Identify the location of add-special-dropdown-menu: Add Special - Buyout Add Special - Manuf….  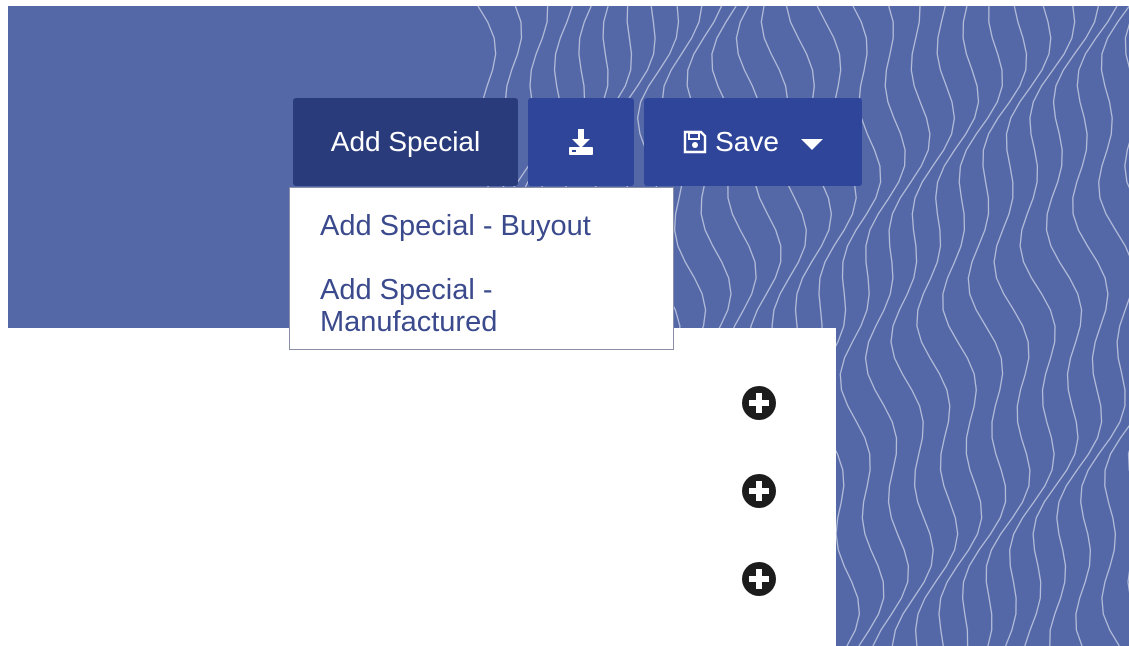
(481, 268).